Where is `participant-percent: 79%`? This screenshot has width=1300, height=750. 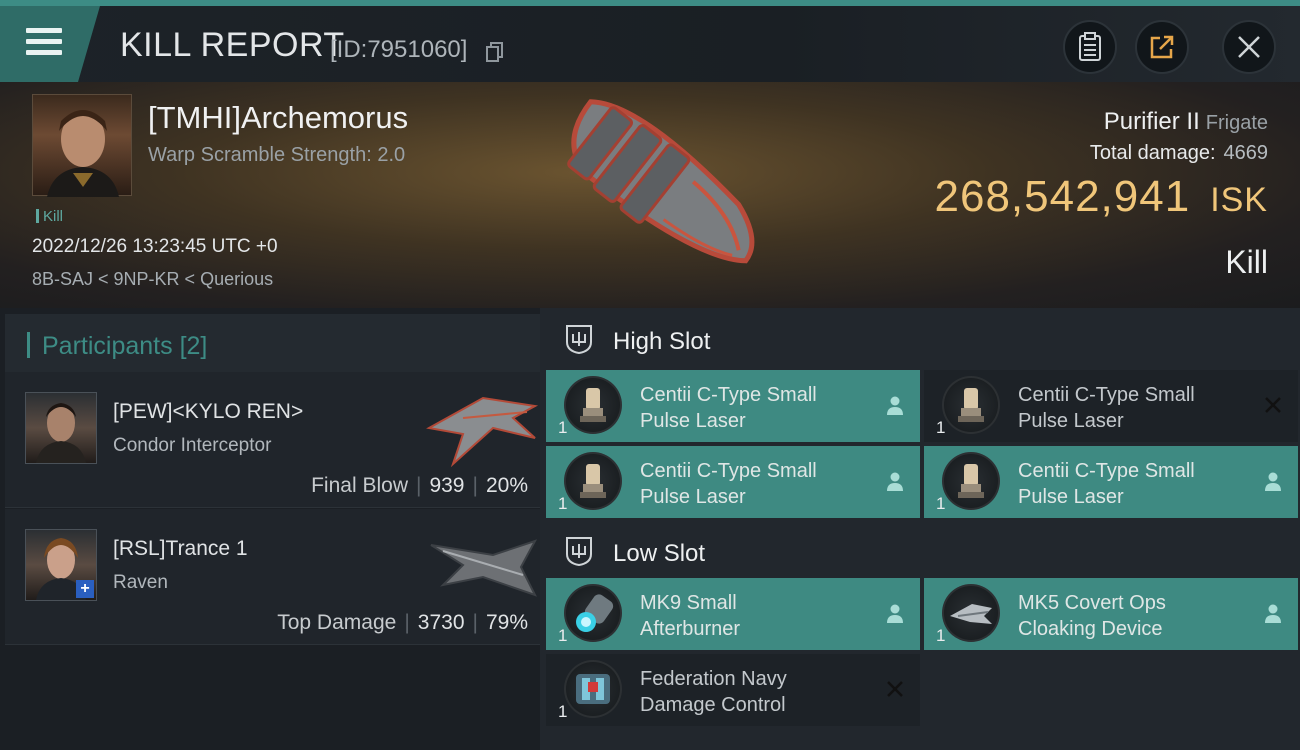
participant-percent: 79% is located at coordinates (506, 622).